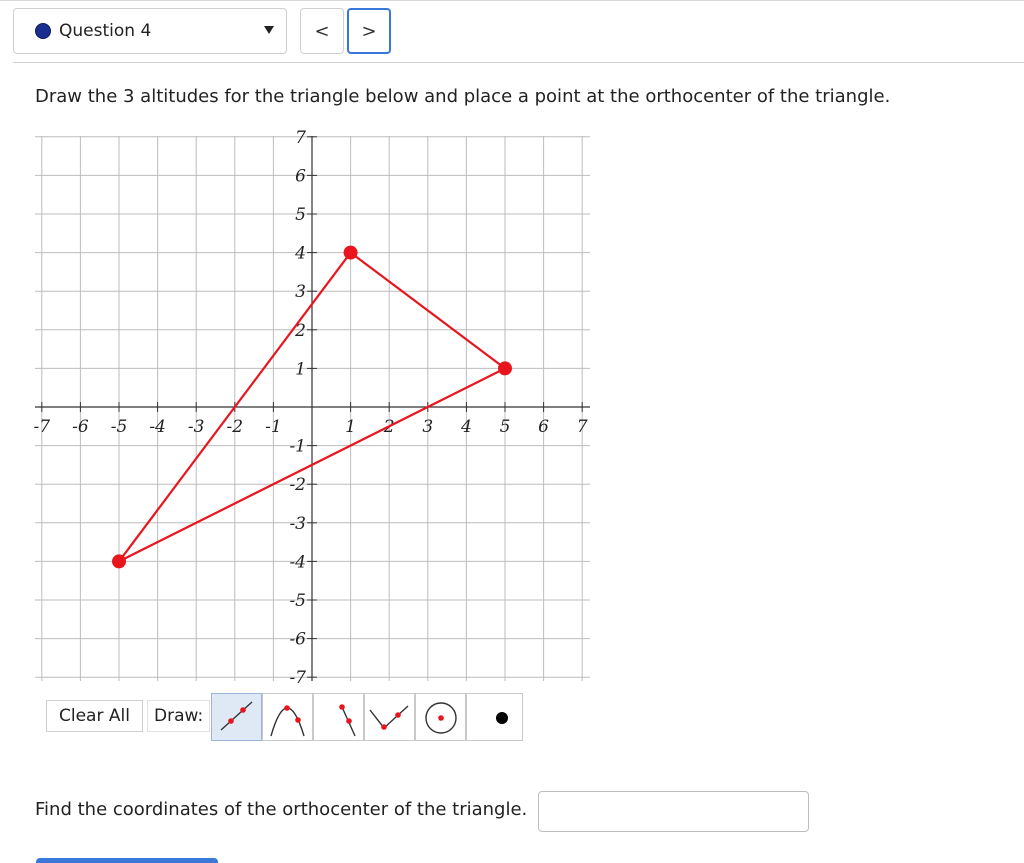  What do you see at coordinates (350, 427) in the screenshot?
I see `x-tick-label: 1` at bounding box center [350, 427].